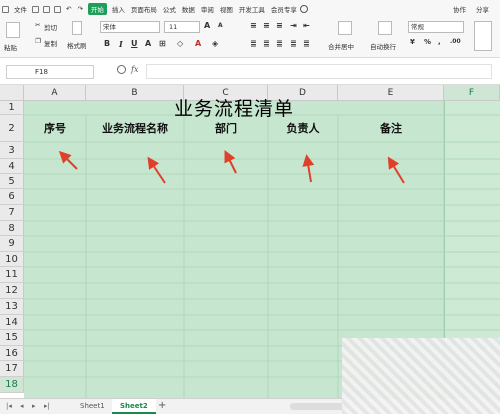  I want to click on decimal-icon: .00, so click(455, 41).